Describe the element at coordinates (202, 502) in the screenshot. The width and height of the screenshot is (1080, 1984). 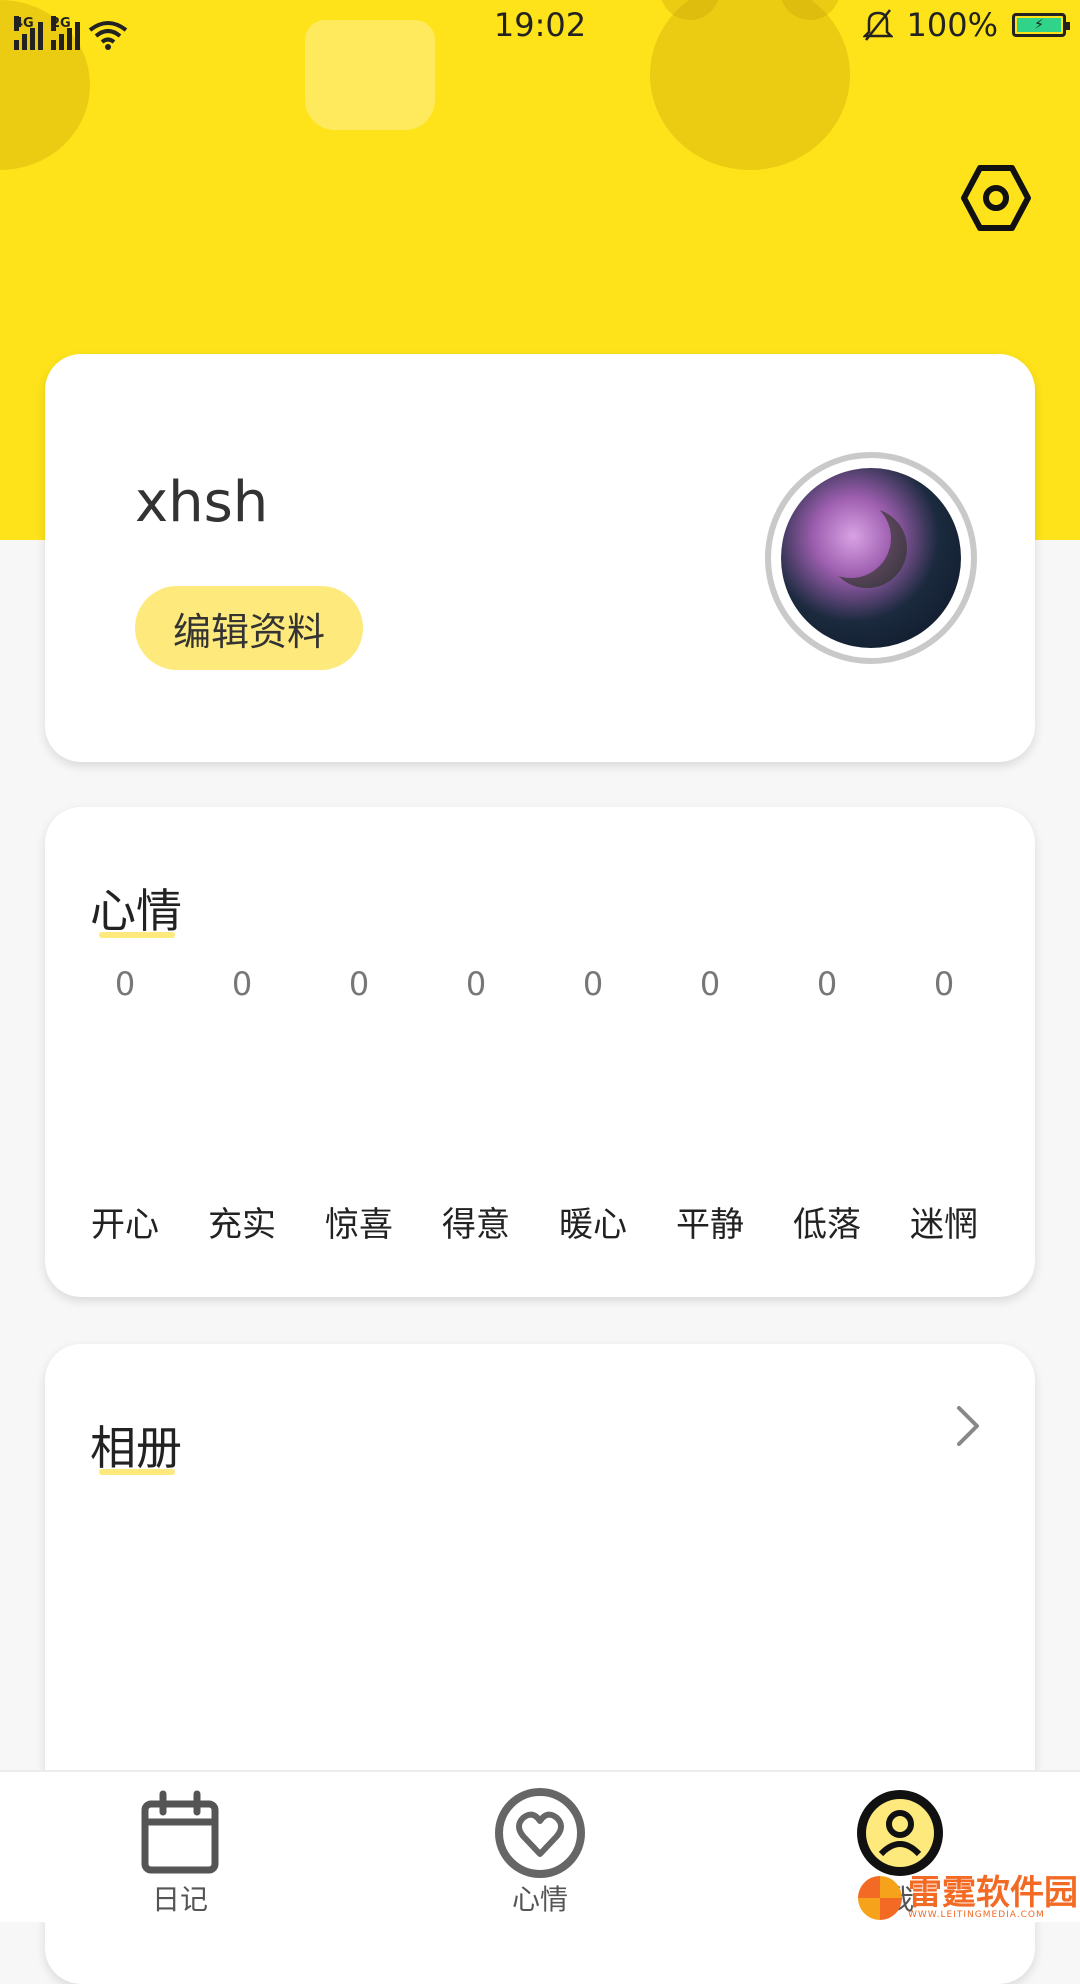
I see `username: xhsh` at that location.